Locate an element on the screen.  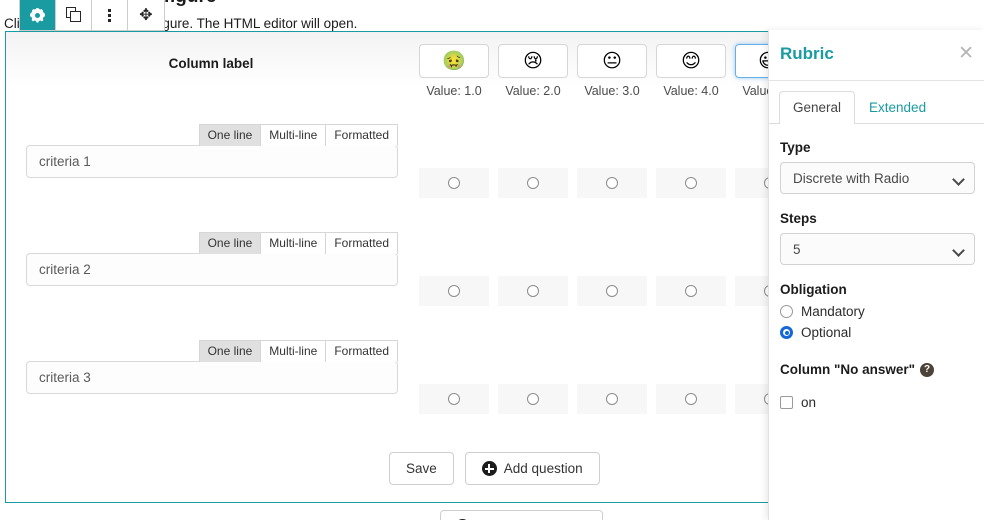
obligation-mandatory-label: Mandatory is located at coordinates (833, 311).